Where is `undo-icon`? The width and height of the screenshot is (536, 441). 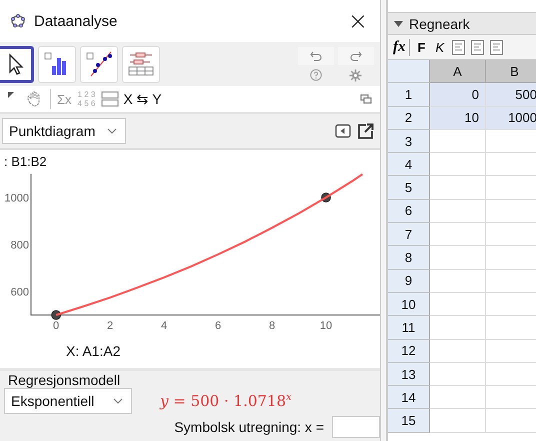
undo-icon is located at coordinates (316, 56).